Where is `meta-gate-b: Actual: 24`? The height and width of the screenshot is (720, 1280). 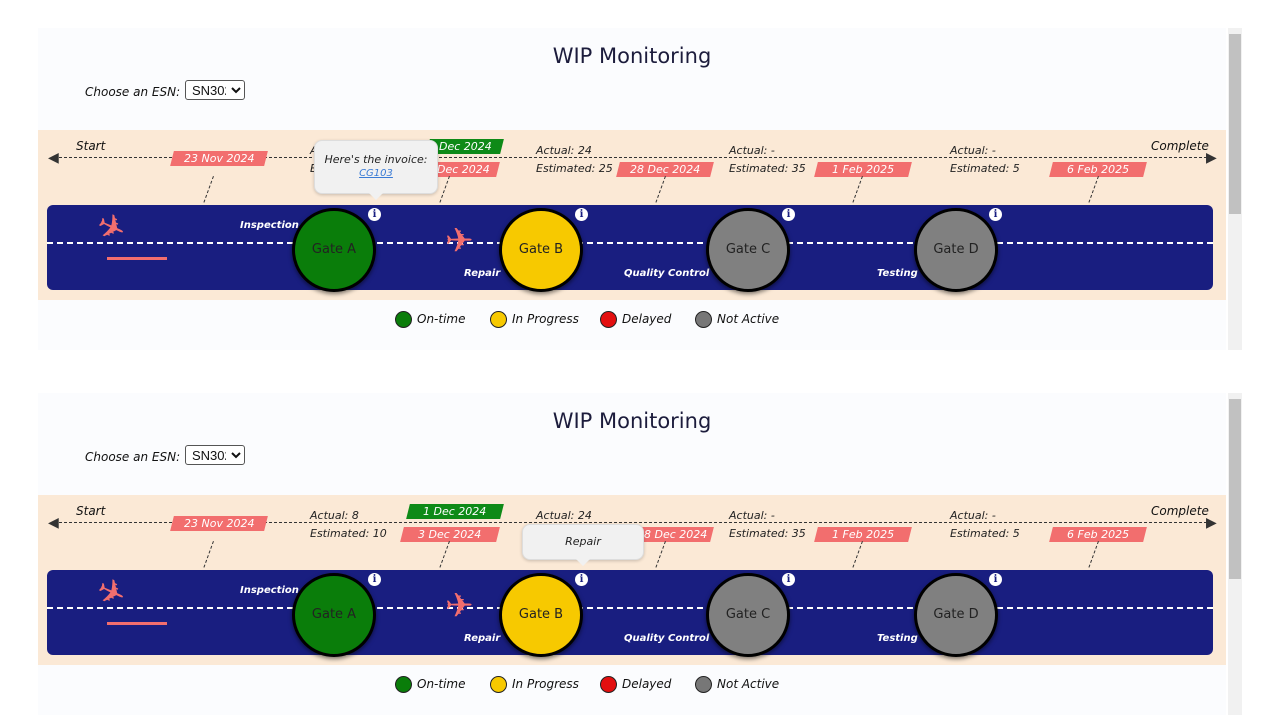 meta-gate-b: Actual: 24 is located at coordinates (564, 515).